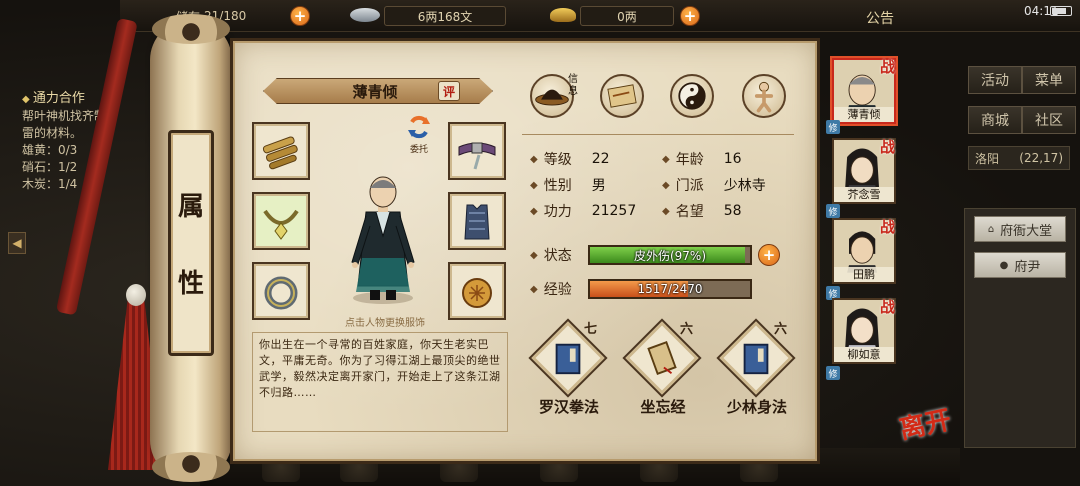 The height and width of the screenshot is (486, 1080). I want to click on skill-name: 罗汉拳法, so click(568, 407).